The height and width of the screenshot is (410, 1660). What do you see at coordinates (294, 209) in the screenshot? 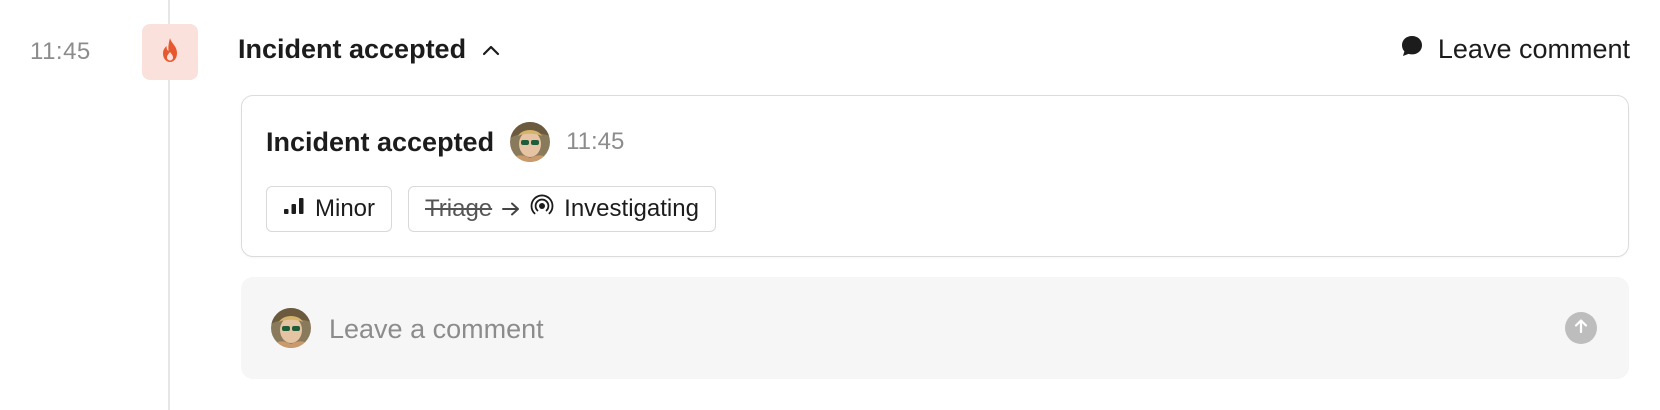
I see `severity-bars-icon` at bounding box center [294, 209].